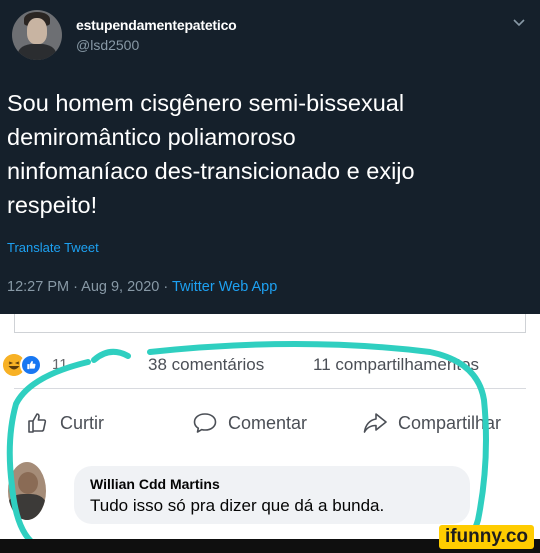  What do you see at coordinates (52, 205) in the screenshot?
I see `tweet-text-line: respeito!` at bounding box center [52, 205].